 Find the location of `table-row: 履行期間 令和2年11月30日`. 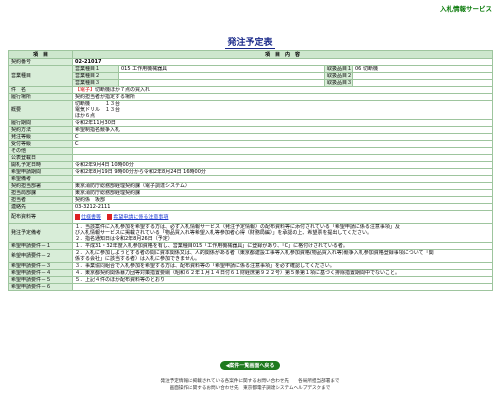

table-row: 履行期間 令和2年11月30日 is located at coordinates (251, 123).